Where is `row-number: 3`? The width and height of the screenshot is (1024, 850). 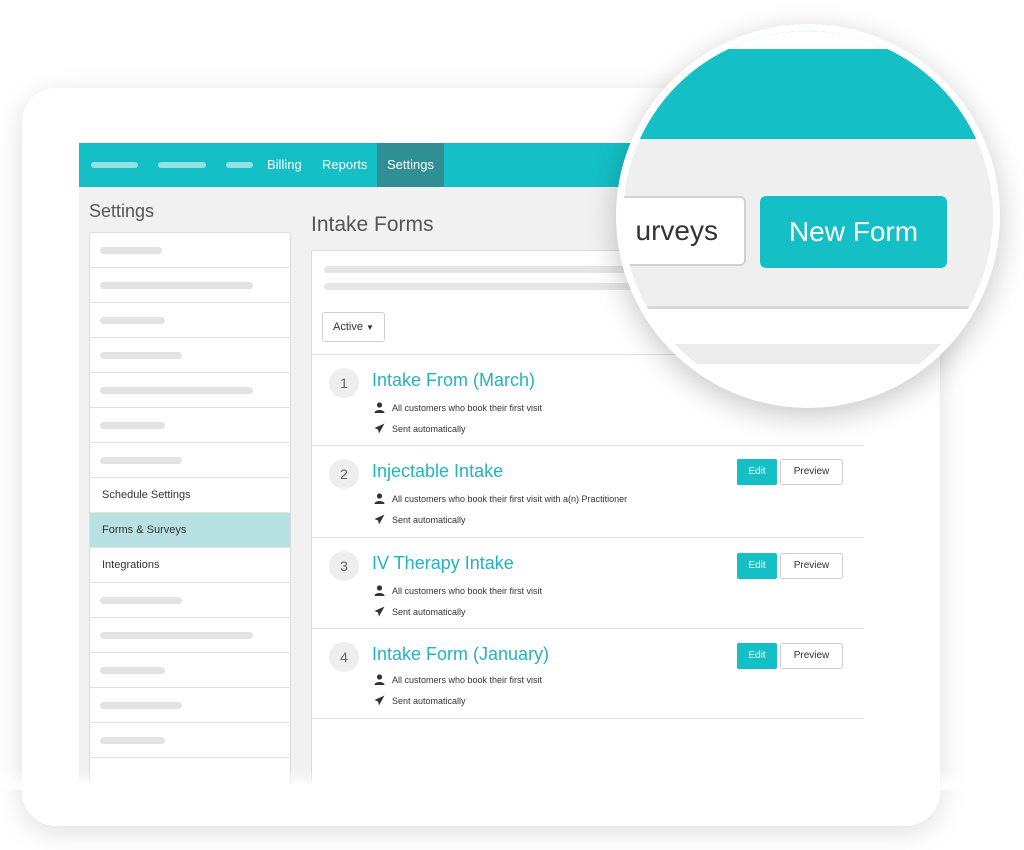
row-number: 3 is located at coordinates (344, 566).